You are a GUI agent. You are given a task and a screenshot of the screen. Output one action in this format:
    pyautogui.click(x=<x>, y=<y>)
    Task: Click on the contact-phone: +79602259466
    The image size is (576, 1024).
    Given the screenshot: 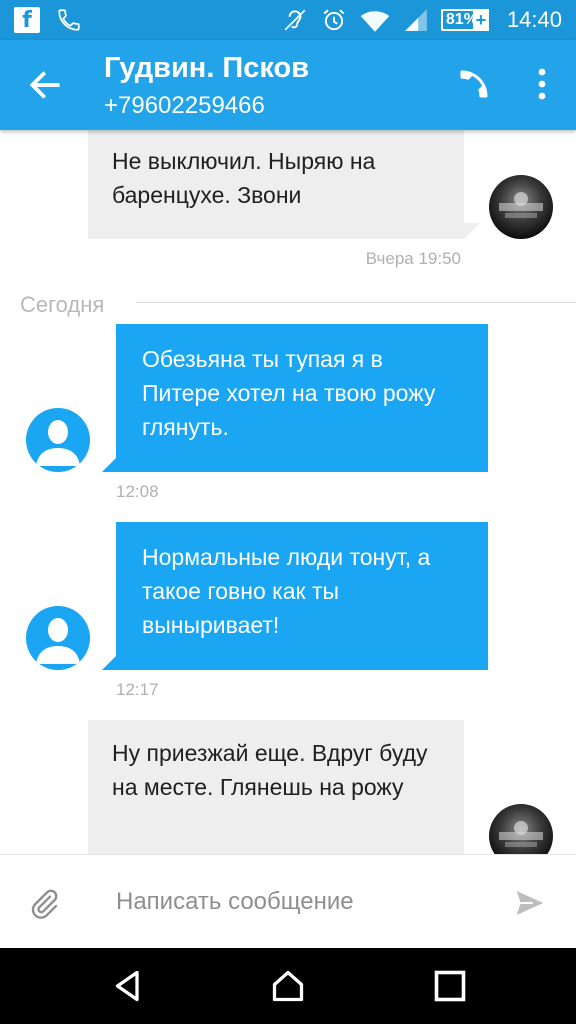 What is the action you would take?
    pyautogui.click(x=184, y=105)
    